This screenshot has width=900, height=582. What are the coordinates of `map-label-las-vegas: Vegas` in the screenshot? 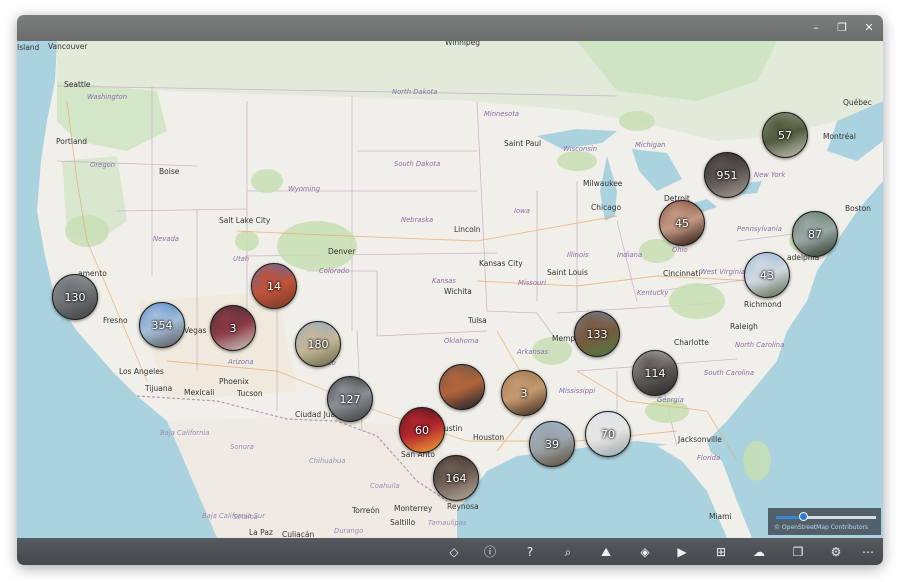 It's located at (195, 330).